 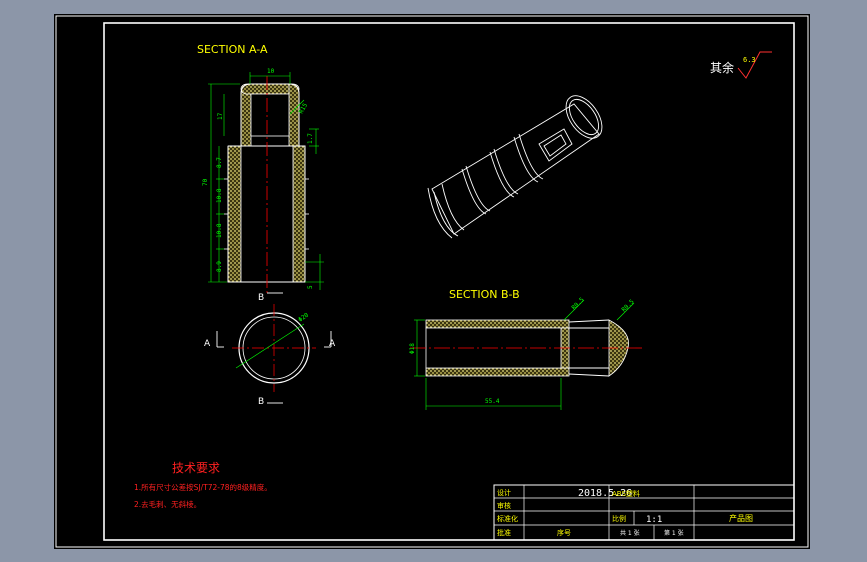 What do you see at coordinates (261, 298) in the screenshot?
I see `label-b-top: B` at bounding box center [261, 298].